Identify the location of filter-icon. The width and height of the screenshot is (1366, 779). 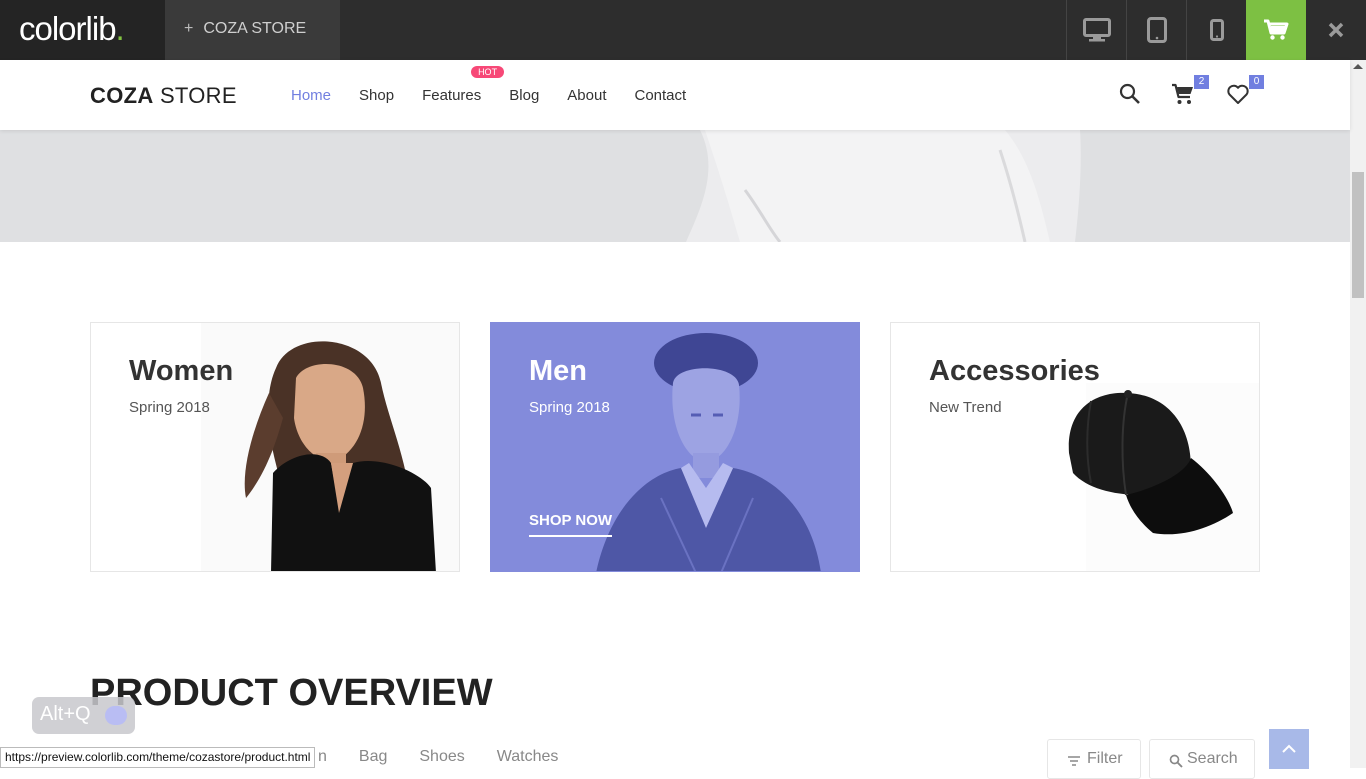
(1074, 761).